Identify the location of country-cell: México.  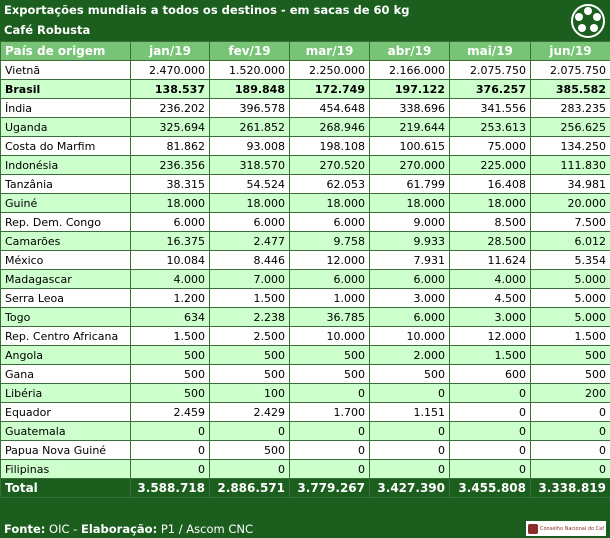
(65, 260).